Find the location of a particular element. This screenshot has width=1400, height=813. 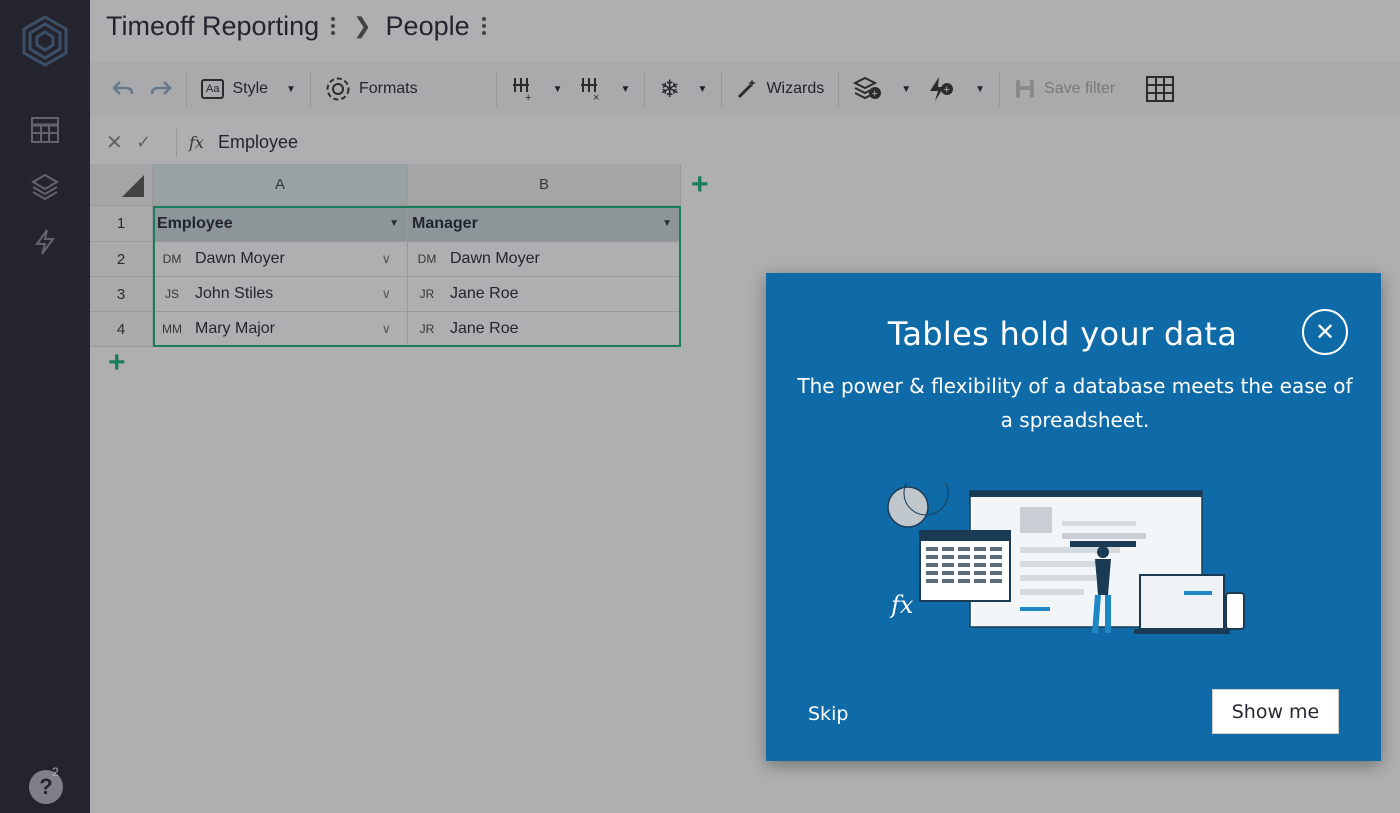

close-button: ✕ is located at coordinates (1325, 332).